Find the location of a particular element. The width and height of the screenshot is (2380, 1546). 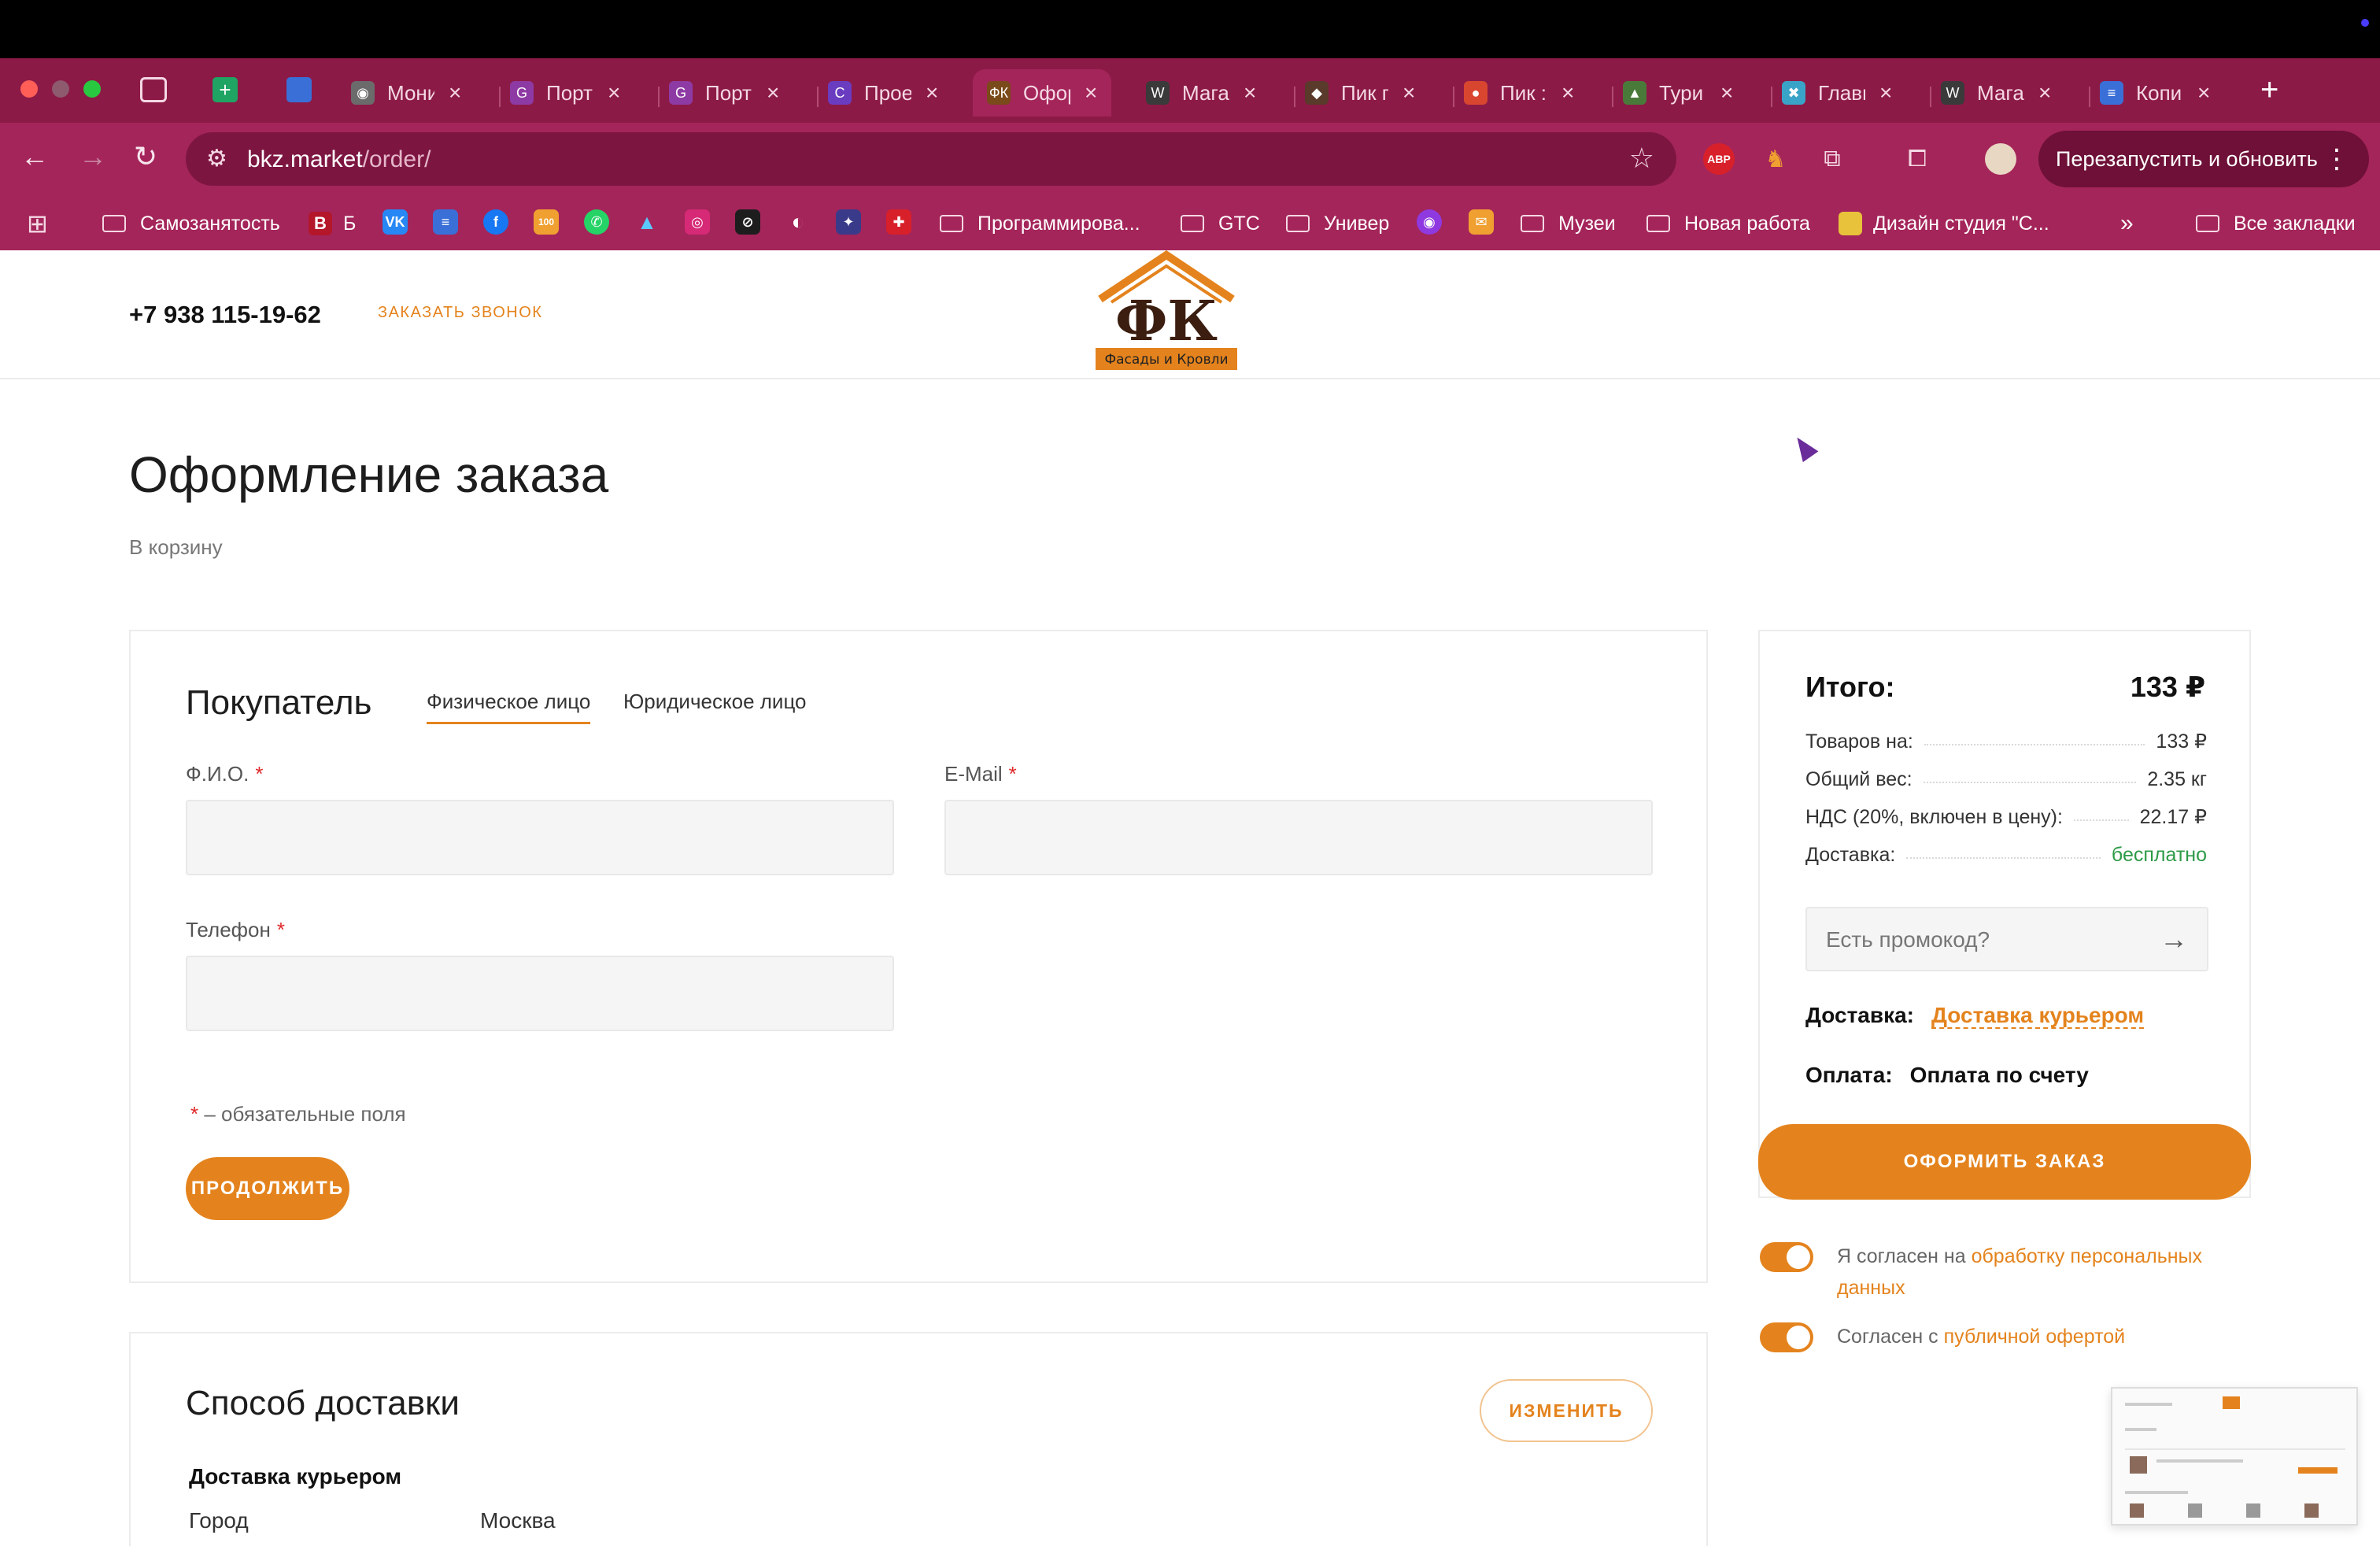

consent-personal-data-toggle is located at coordinates (1787, 1257).